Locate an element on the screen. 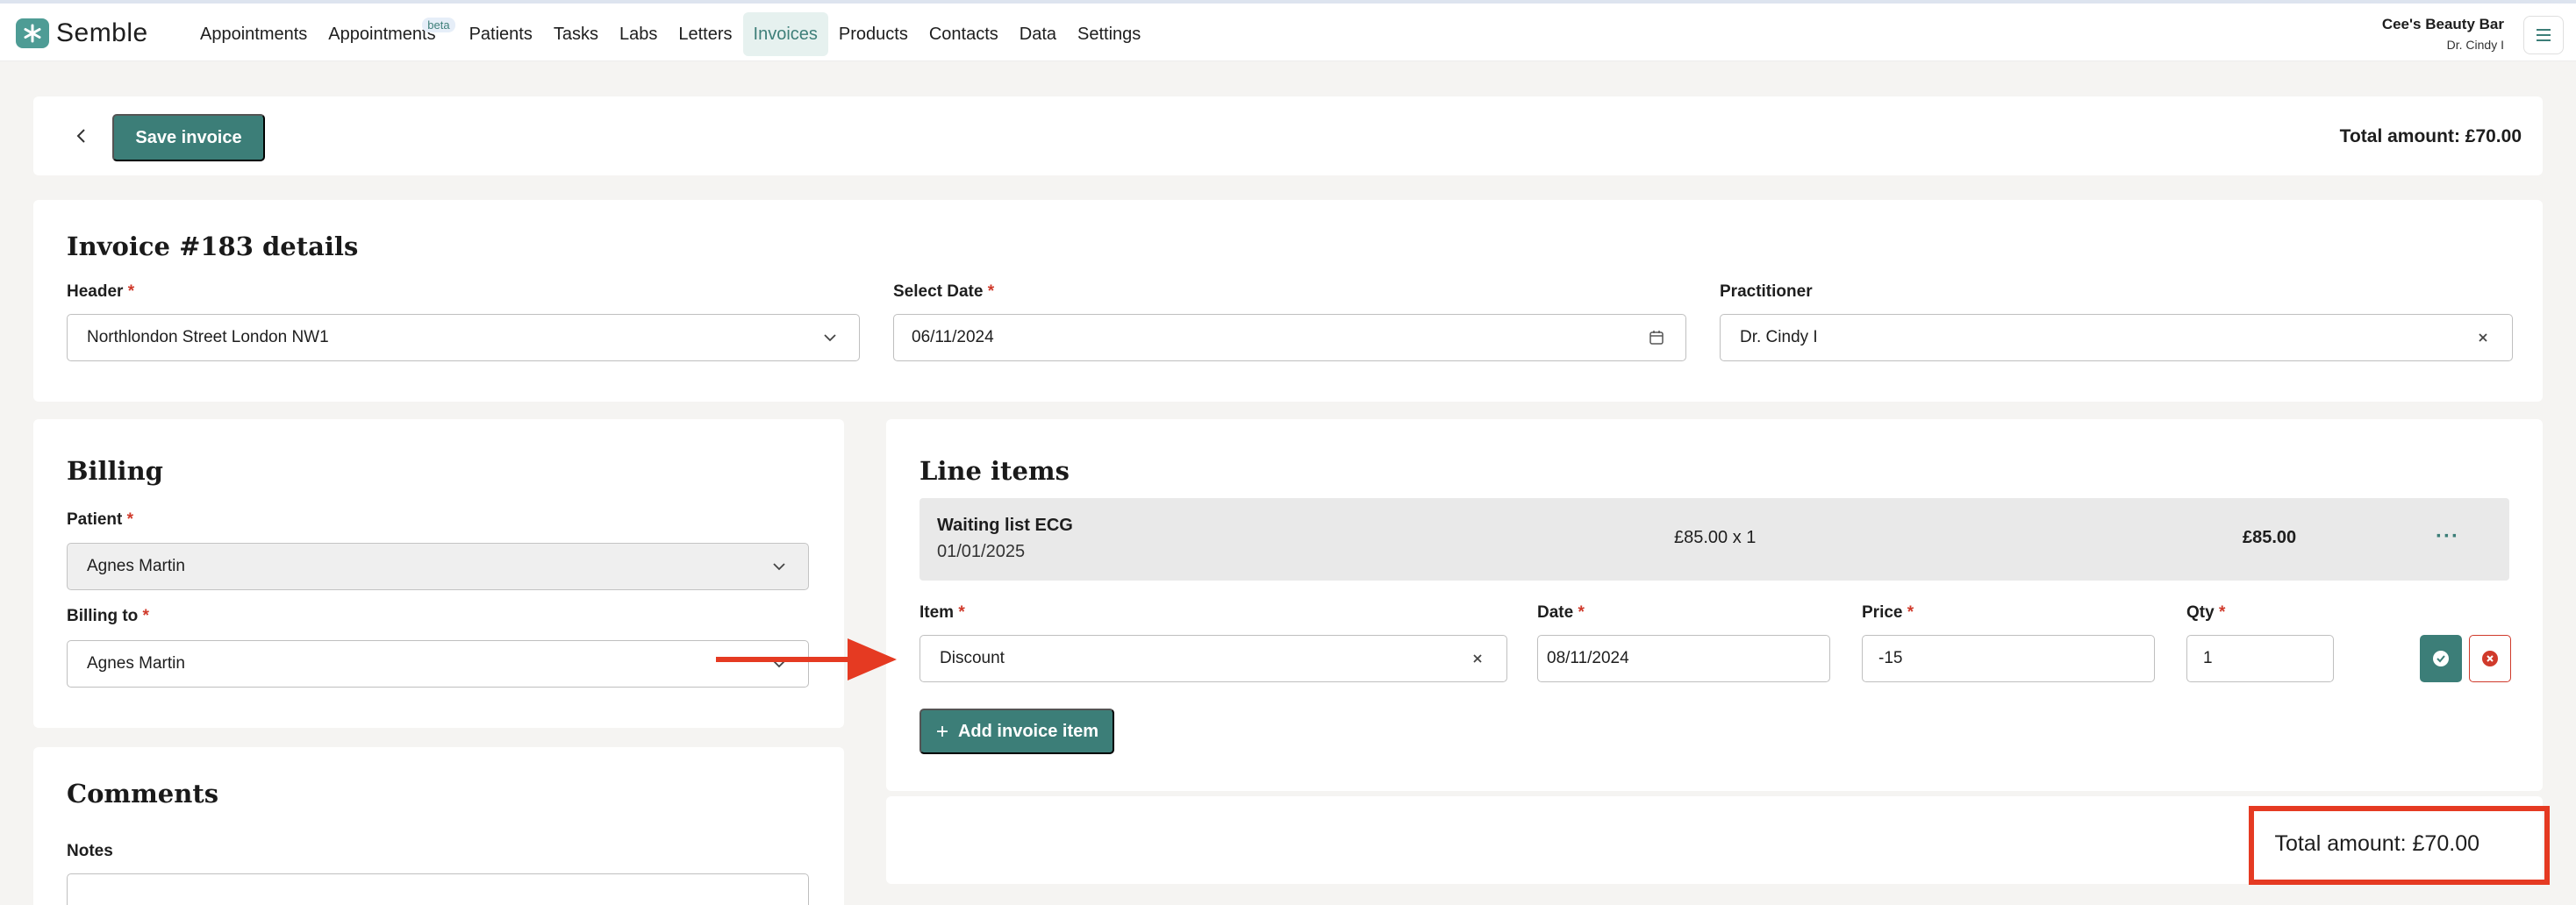  item-label-text: Item is located at coordinates (937, 612).